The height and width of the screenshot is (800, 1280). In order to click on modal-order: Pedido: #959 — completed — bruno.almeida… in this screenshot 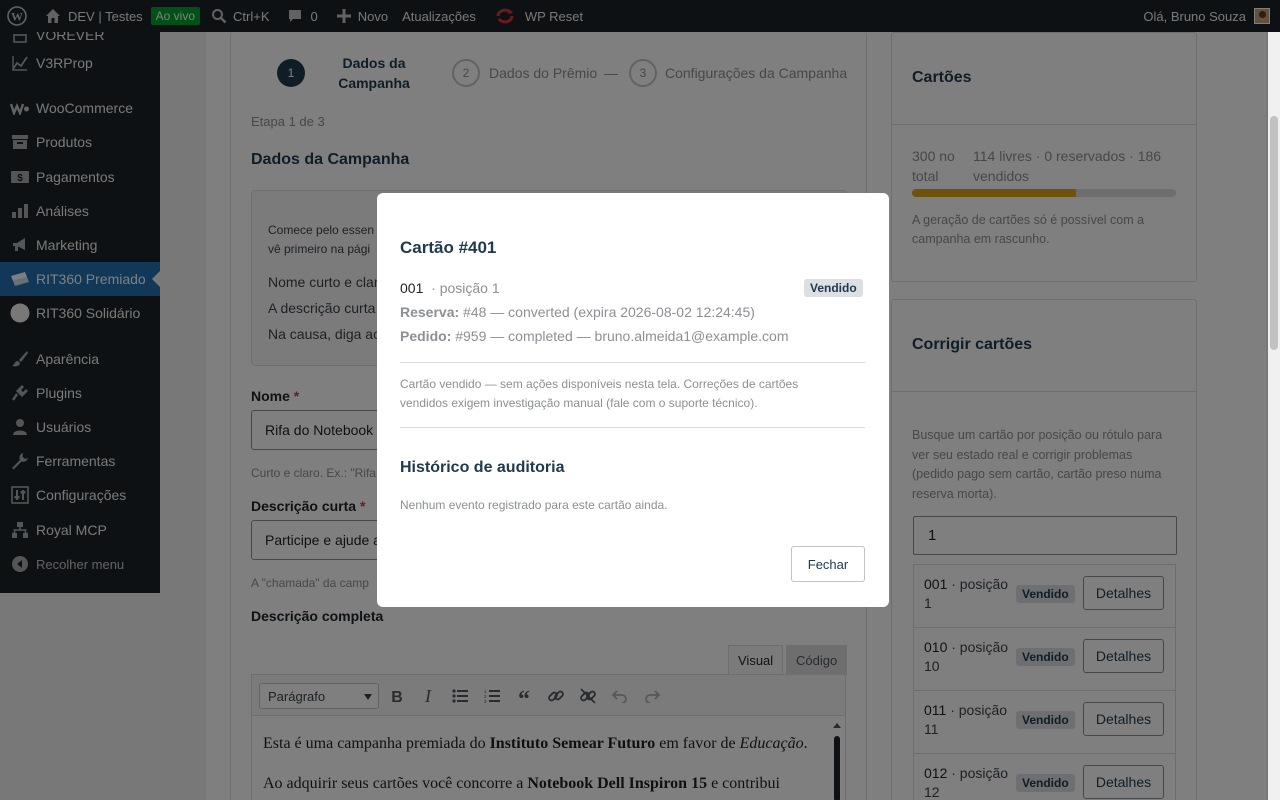, I will do `click(594, 336)`.